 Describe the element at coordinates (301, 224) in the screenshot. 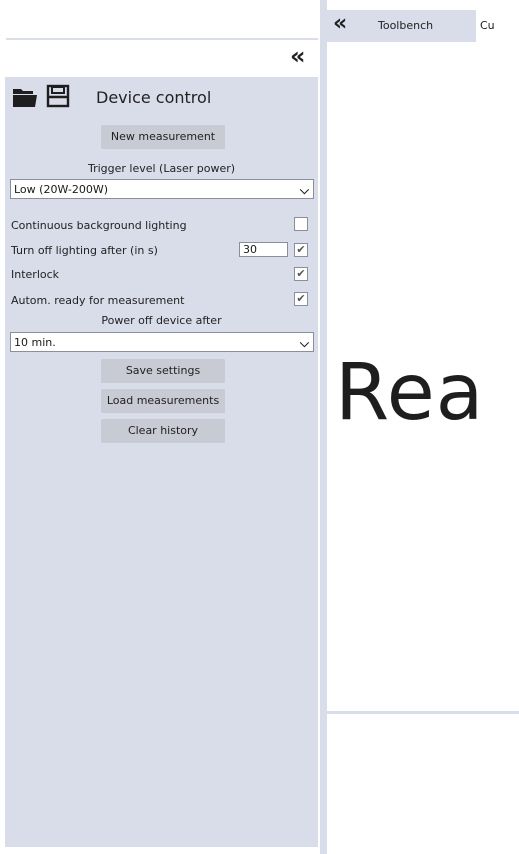

I see `continuous-bg-checkbox` at that location.